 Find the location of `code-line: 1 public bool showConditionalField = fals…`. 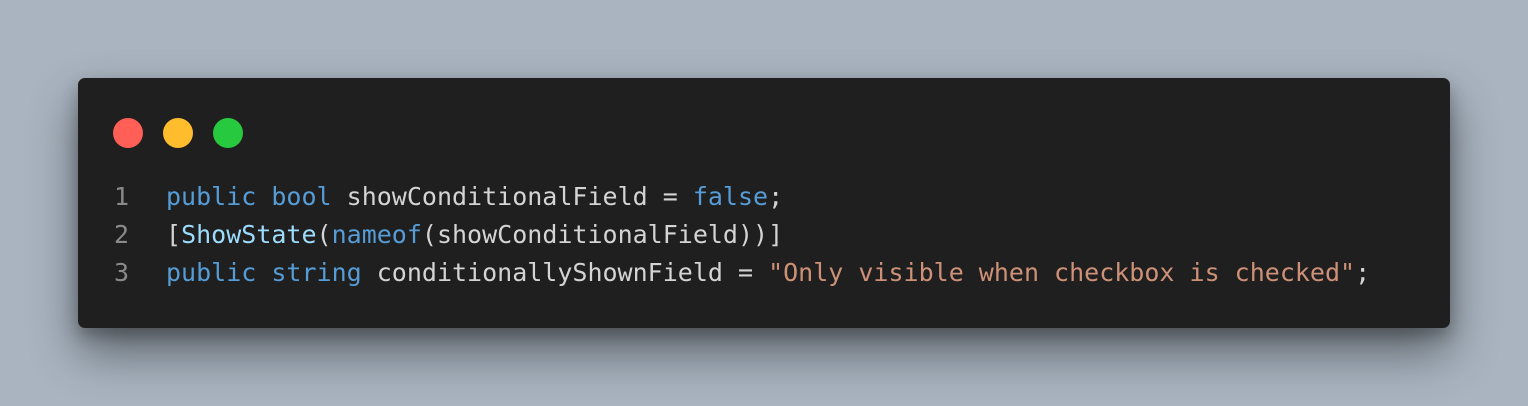

code-line: 1 public bool showConditionalField = fals… is located at coordinates (742, 197).